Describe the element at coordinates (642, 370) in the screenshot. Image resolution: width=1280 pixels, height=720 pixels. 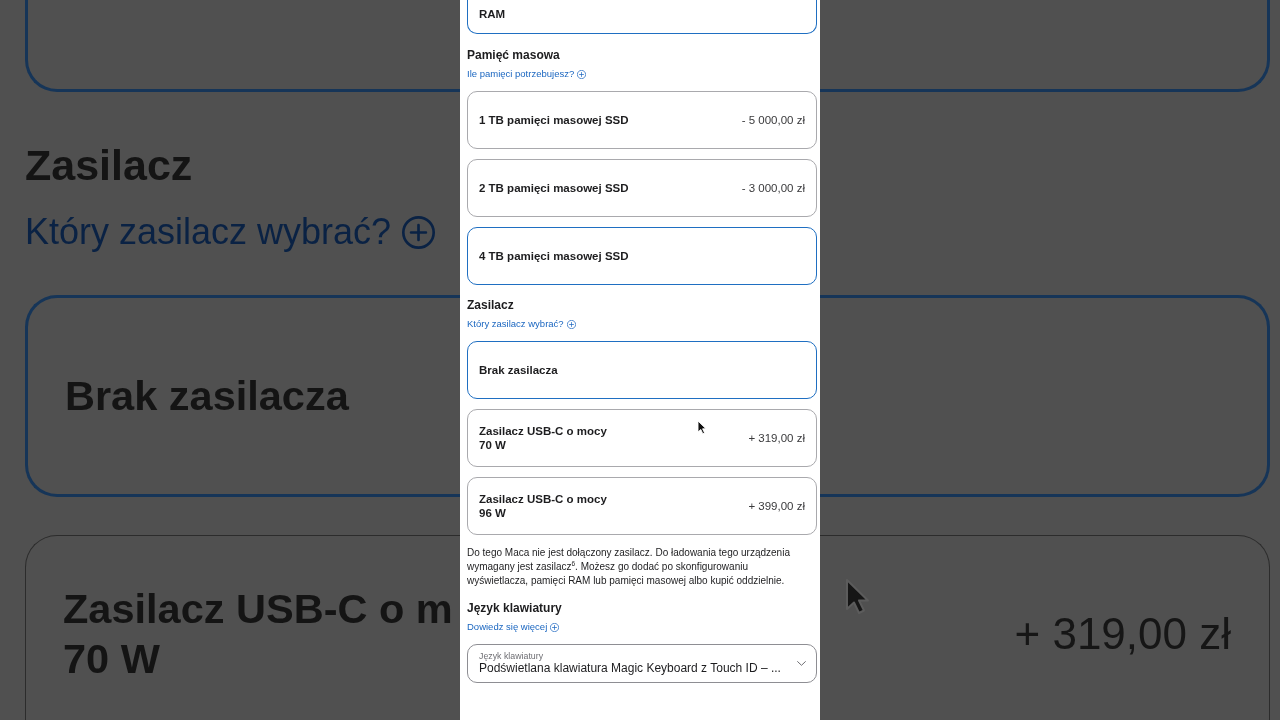
I see `option-card: Brak zasilacza` at that location.